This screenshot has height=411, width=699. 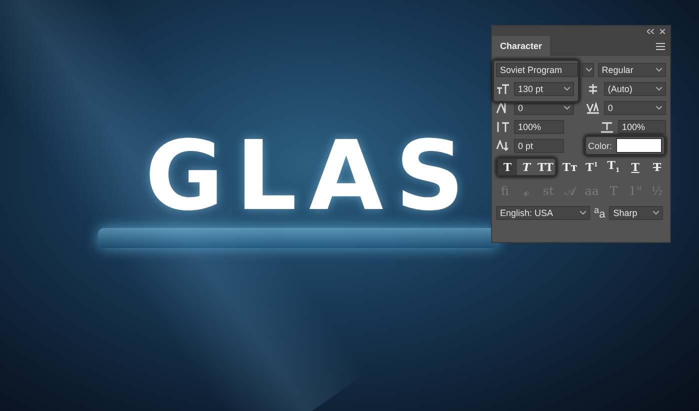 What do you see at coordinates (600, 212) in the screenshot?
I see `antialias-label: $^{a}$a` at bounding box center [600, 212].